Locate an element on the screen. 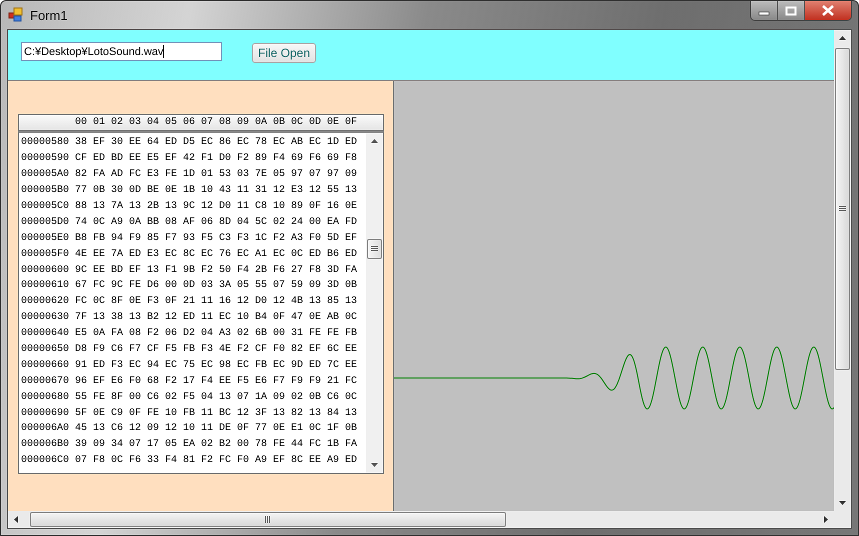 Image resolution: width=859 pixels, height=536 pixels. file-path-field: C:¥Desktop¥LotoSound.wav is located at coordinates (121, 51).